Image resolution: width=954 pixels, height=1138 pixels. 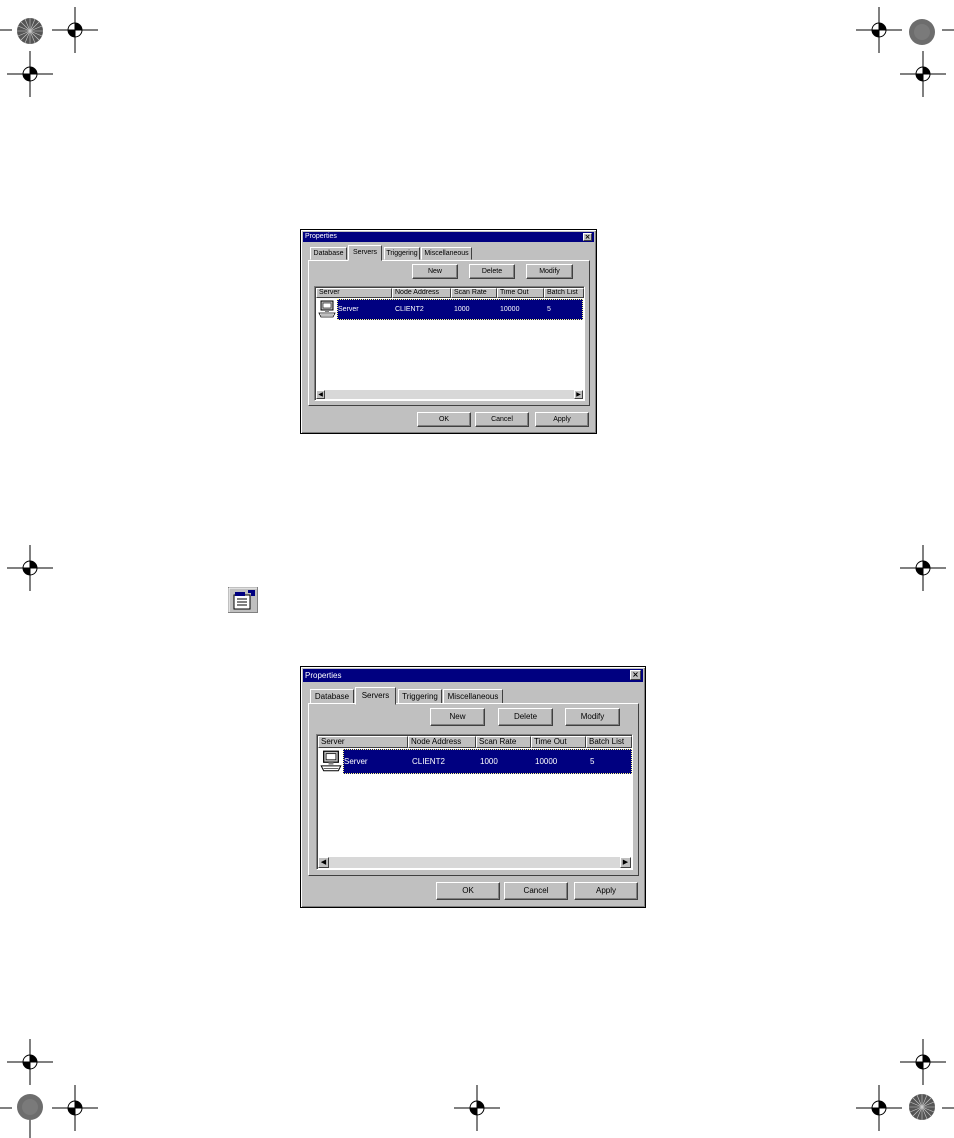 I want to click on properties-toolbar-icon, so click(x=243, y=600).